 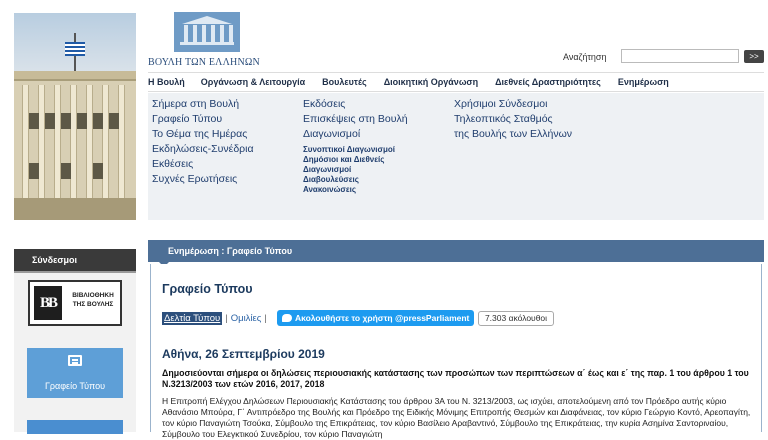 I want to click on press-office-label: Γραφείο Τύπου, so click(x=75, y=386).